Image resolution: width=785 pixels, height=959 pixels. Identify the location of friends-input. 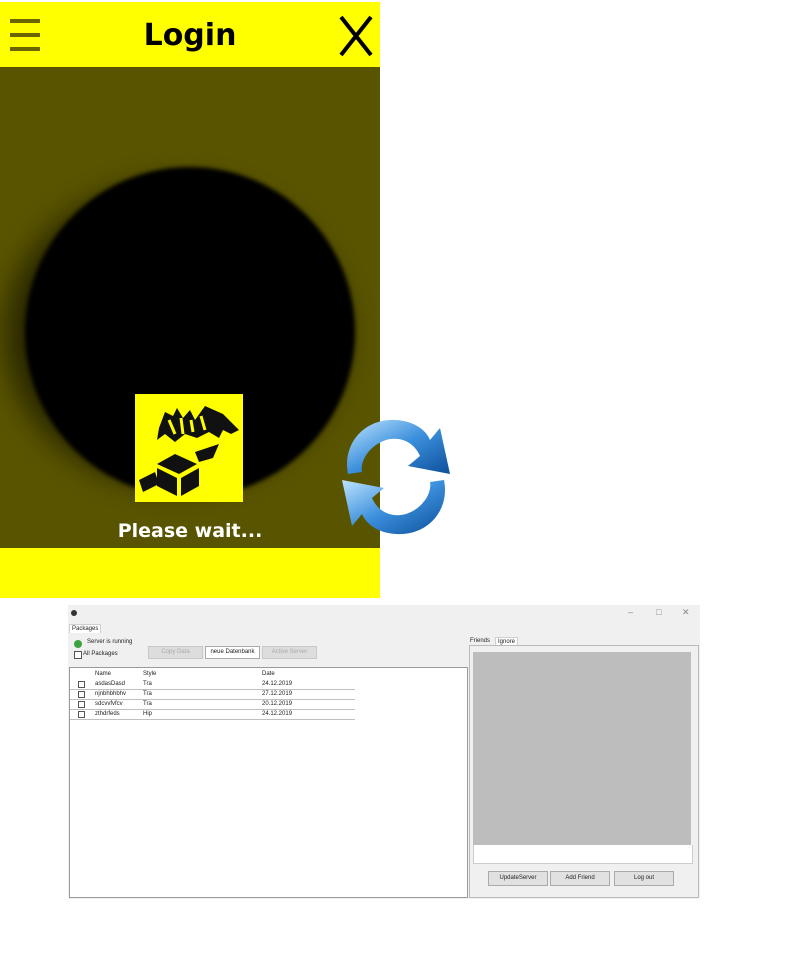
(583, 854).